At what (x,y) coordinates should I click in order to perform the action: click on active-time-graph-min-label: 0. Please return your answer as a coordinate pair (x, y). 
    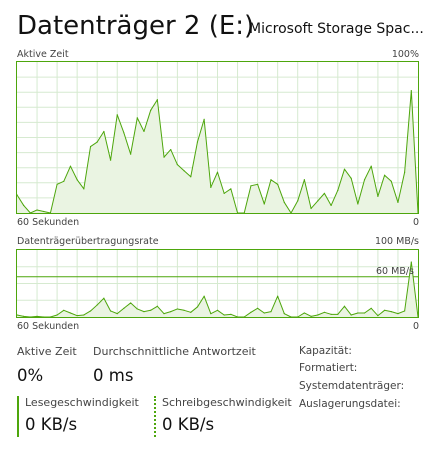
    Looking at the image, I should click on (415, 222).